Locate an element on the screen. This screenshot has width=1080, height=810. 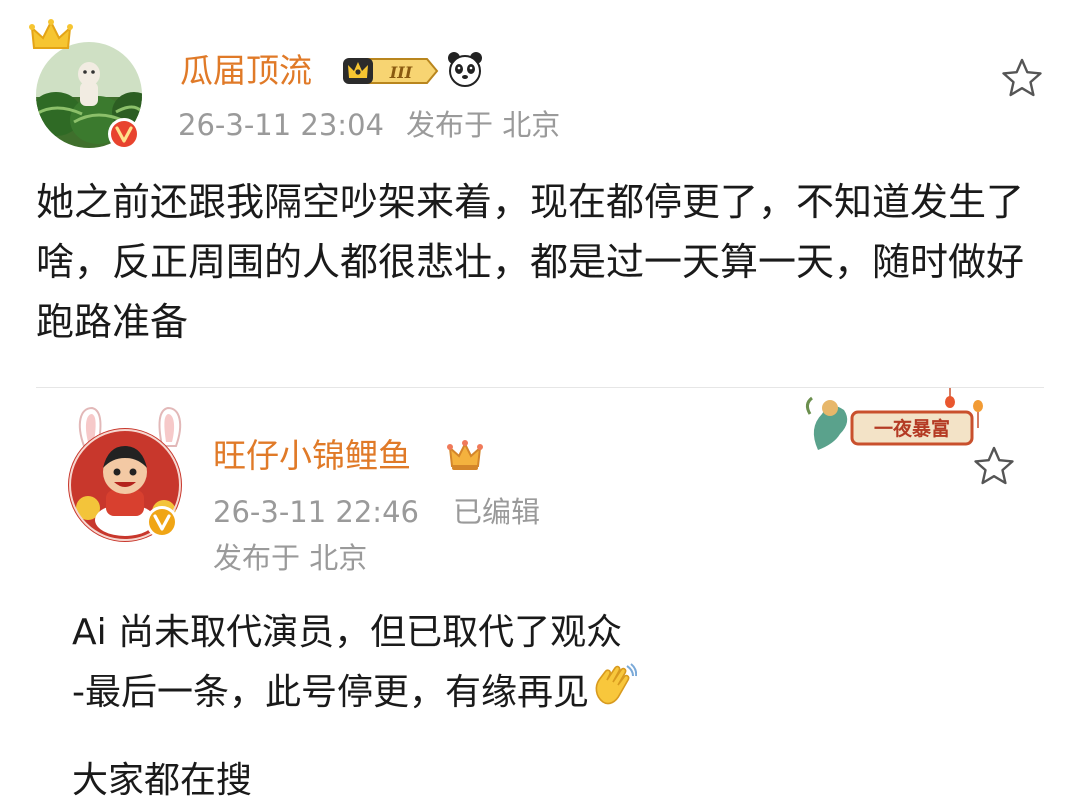
trending-search-label: 大家都在搜 is located at coordinates (162, 781).